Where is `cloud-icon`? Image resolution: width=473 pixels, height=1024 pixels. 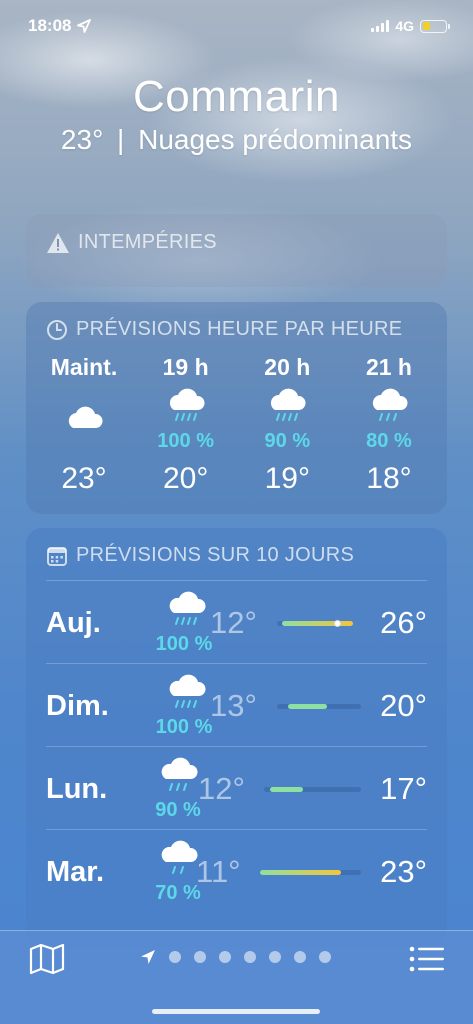
cloud-icon is located at coordinates (84, 422).